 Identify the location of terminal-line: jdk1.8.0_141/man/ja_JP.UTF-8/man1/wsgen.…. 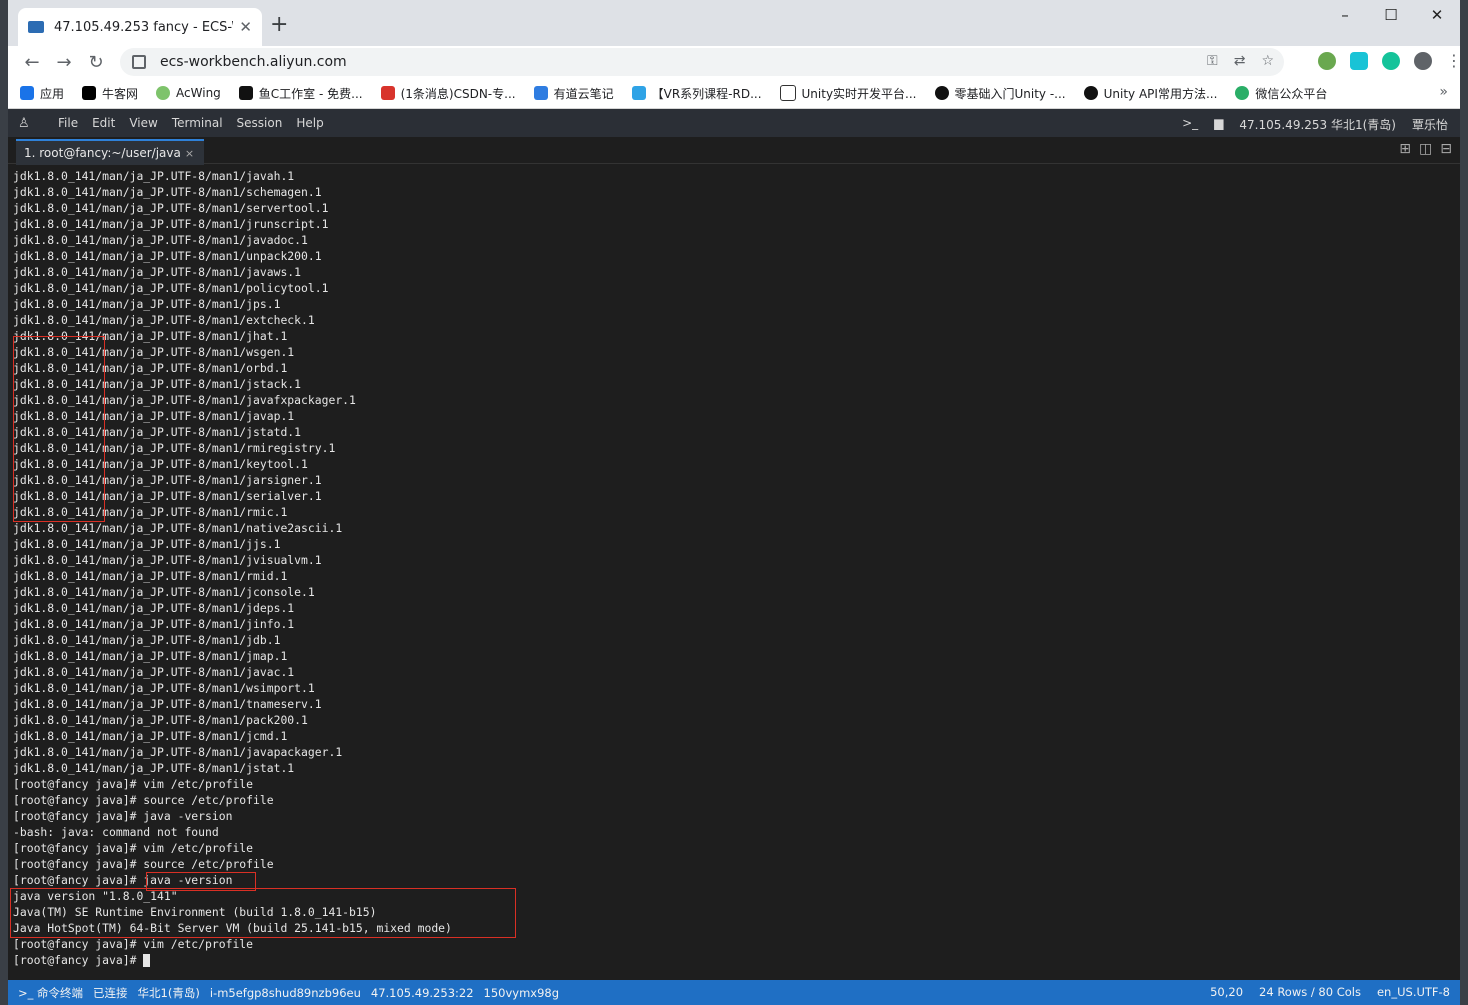
(154, 352).